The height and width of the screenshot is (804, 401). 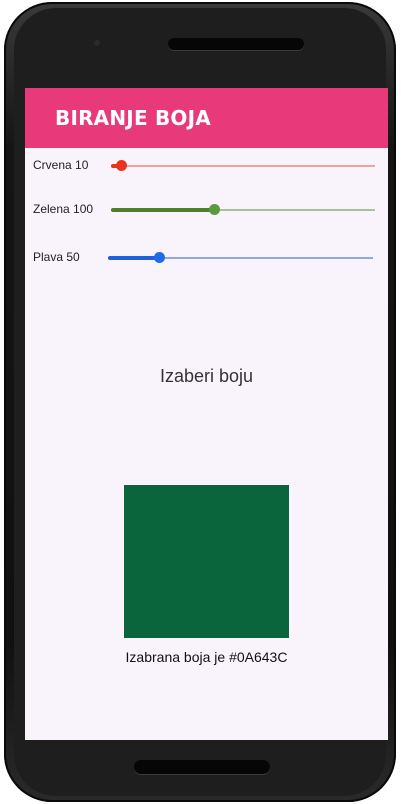 What do you see at coordinates (97, 43) in the screenshot?
I see `front-camera` at bounding box center [97, 43].